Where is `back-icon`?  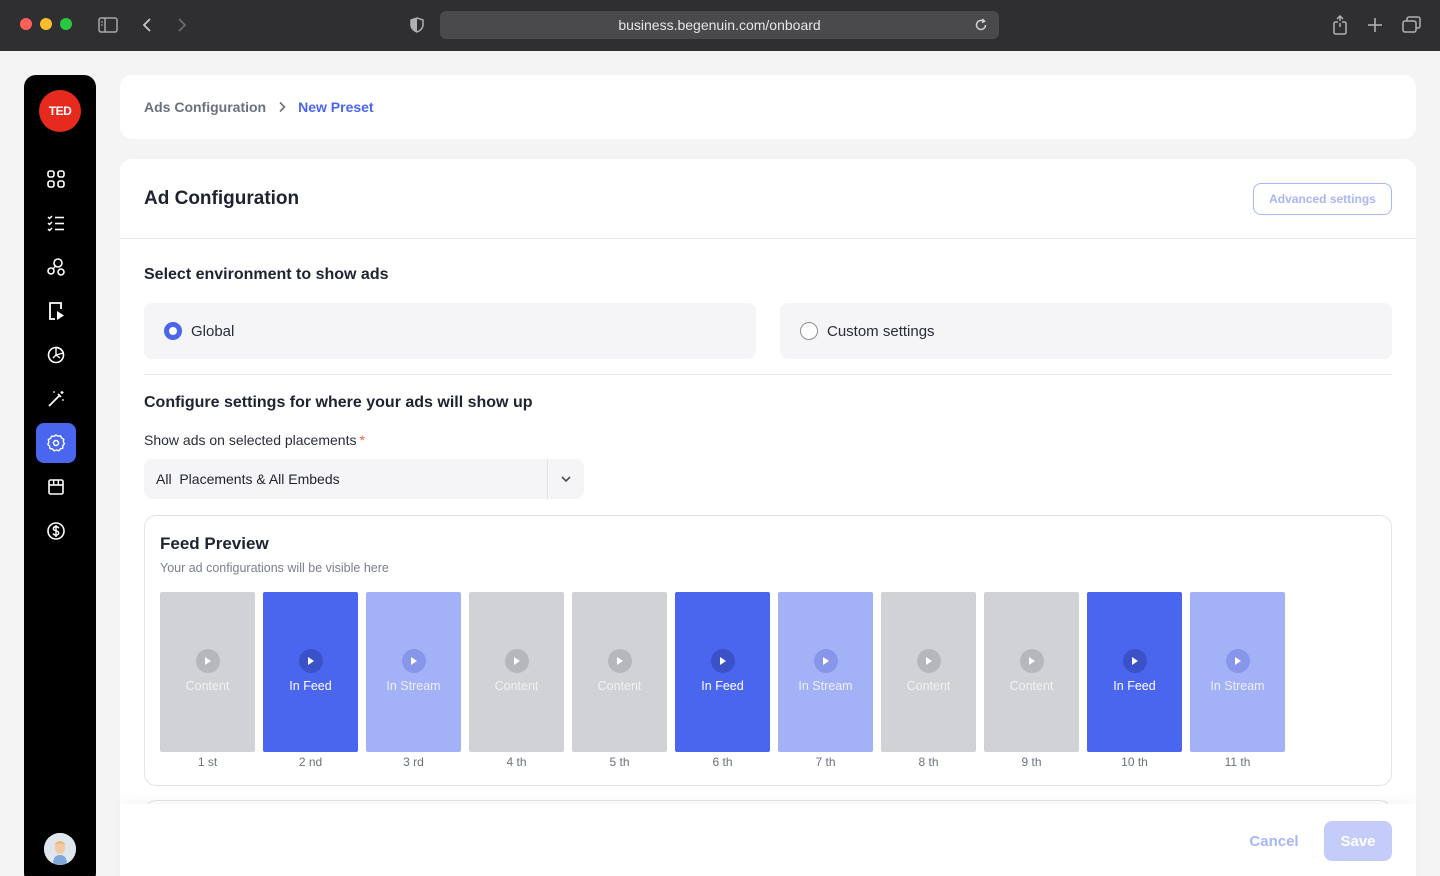
back-icon is located at coordinates (147, 25).